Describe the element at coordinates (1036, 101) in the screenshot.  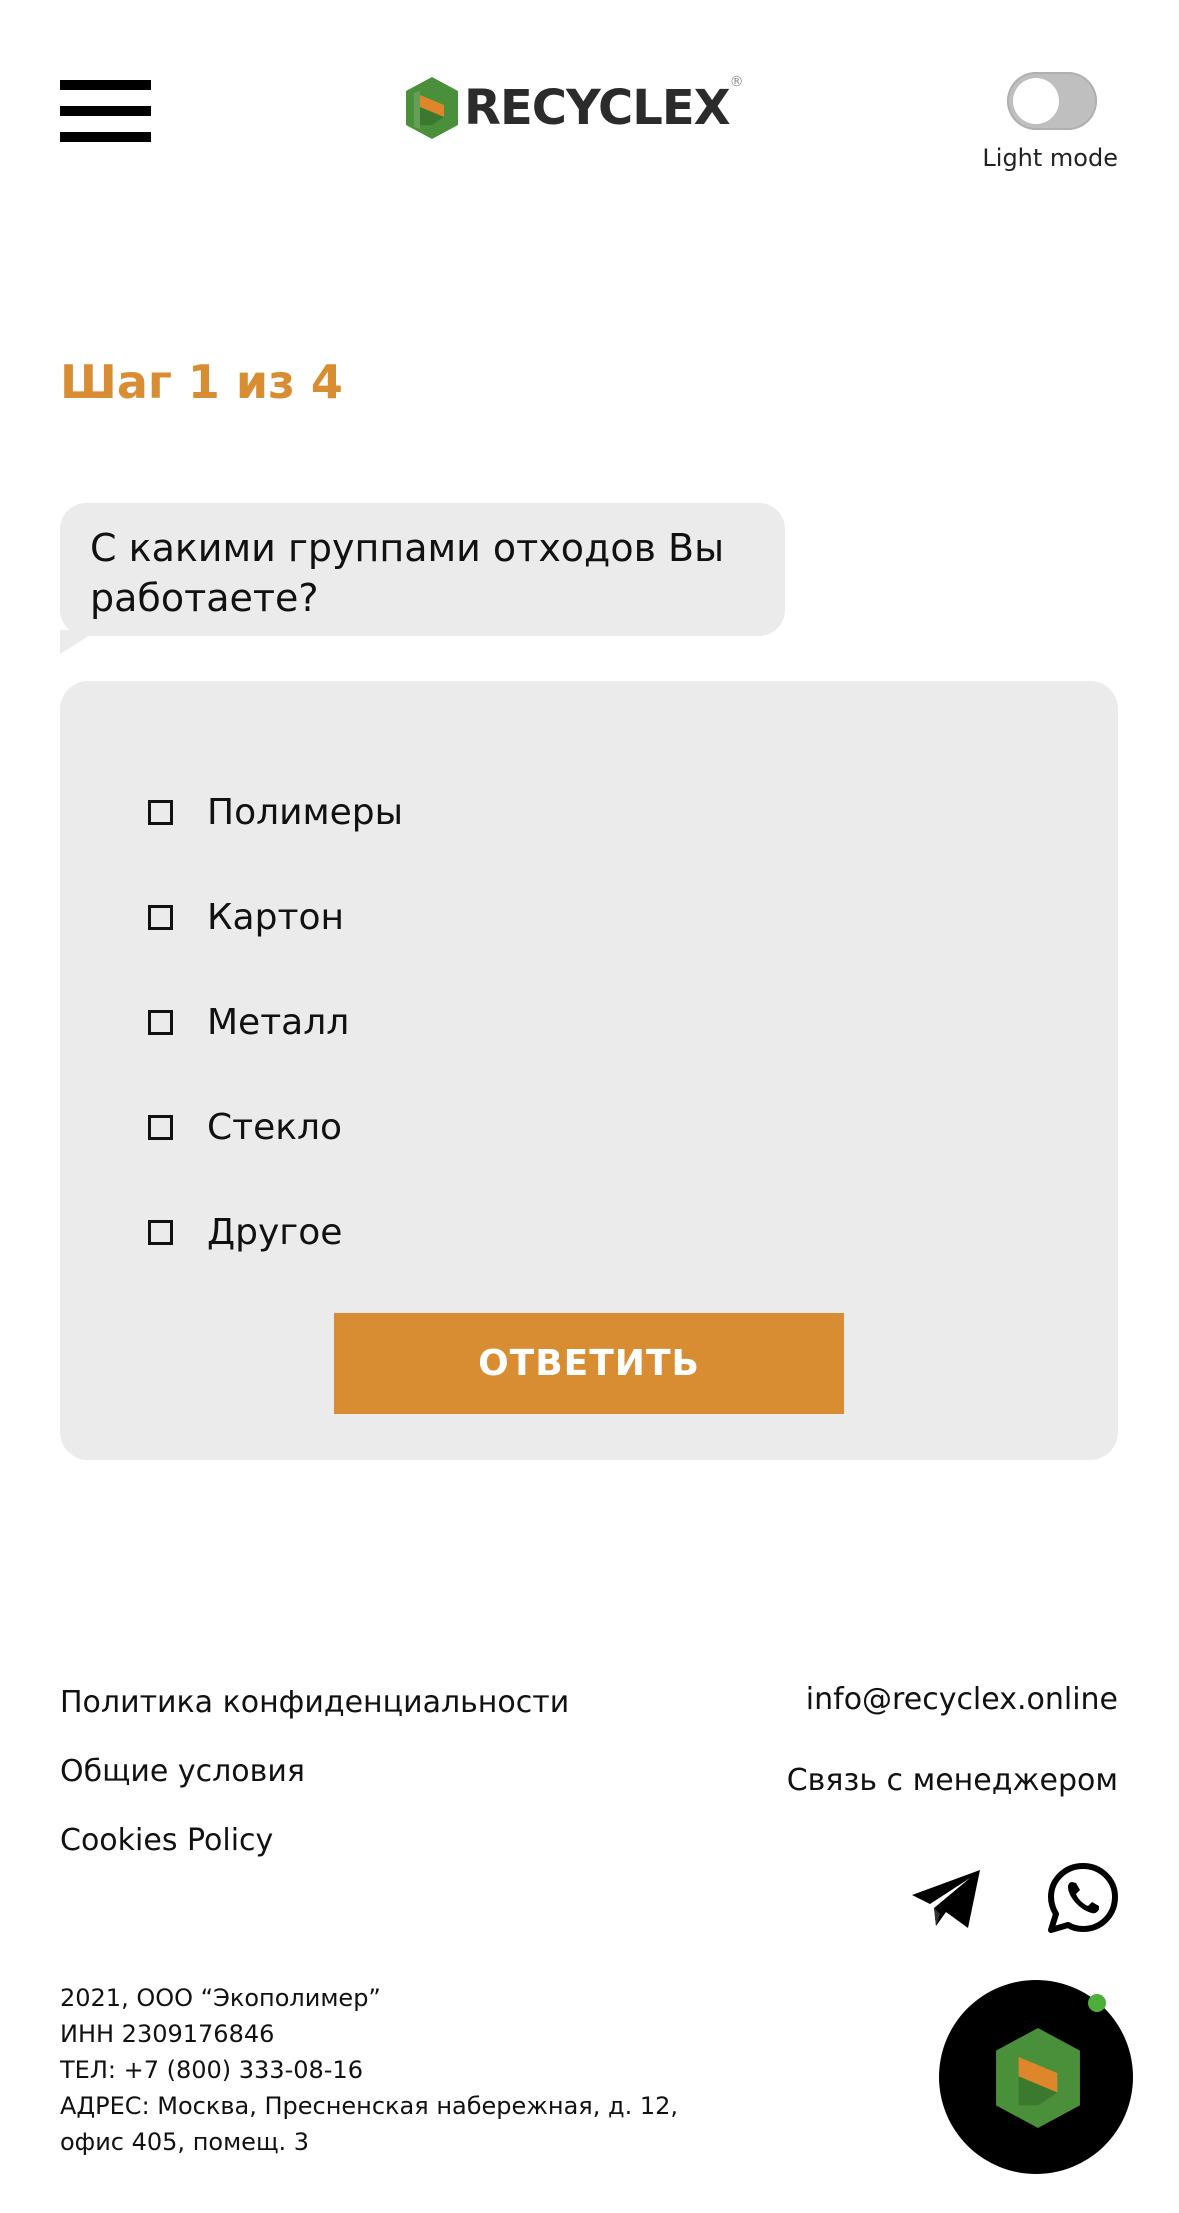
I see `toggle-knob` at that location.